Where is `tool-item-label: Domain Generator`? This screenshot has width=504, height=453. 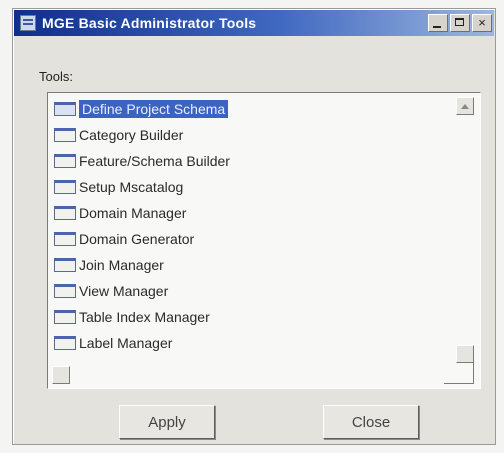 tool-item-label: Domain Generator is located at coordinates (137, 239).